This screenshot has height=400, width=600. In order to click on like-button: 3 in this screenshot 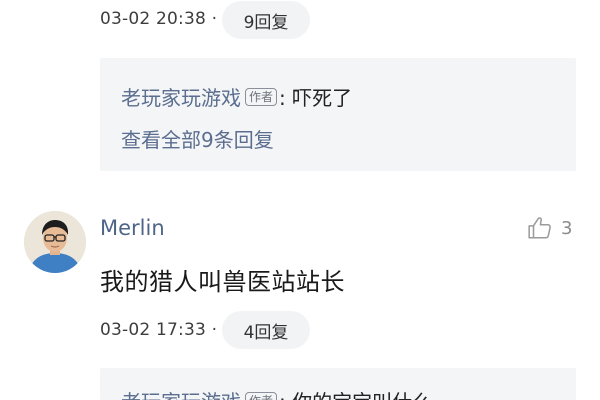, I will do `click(549, 228)`.